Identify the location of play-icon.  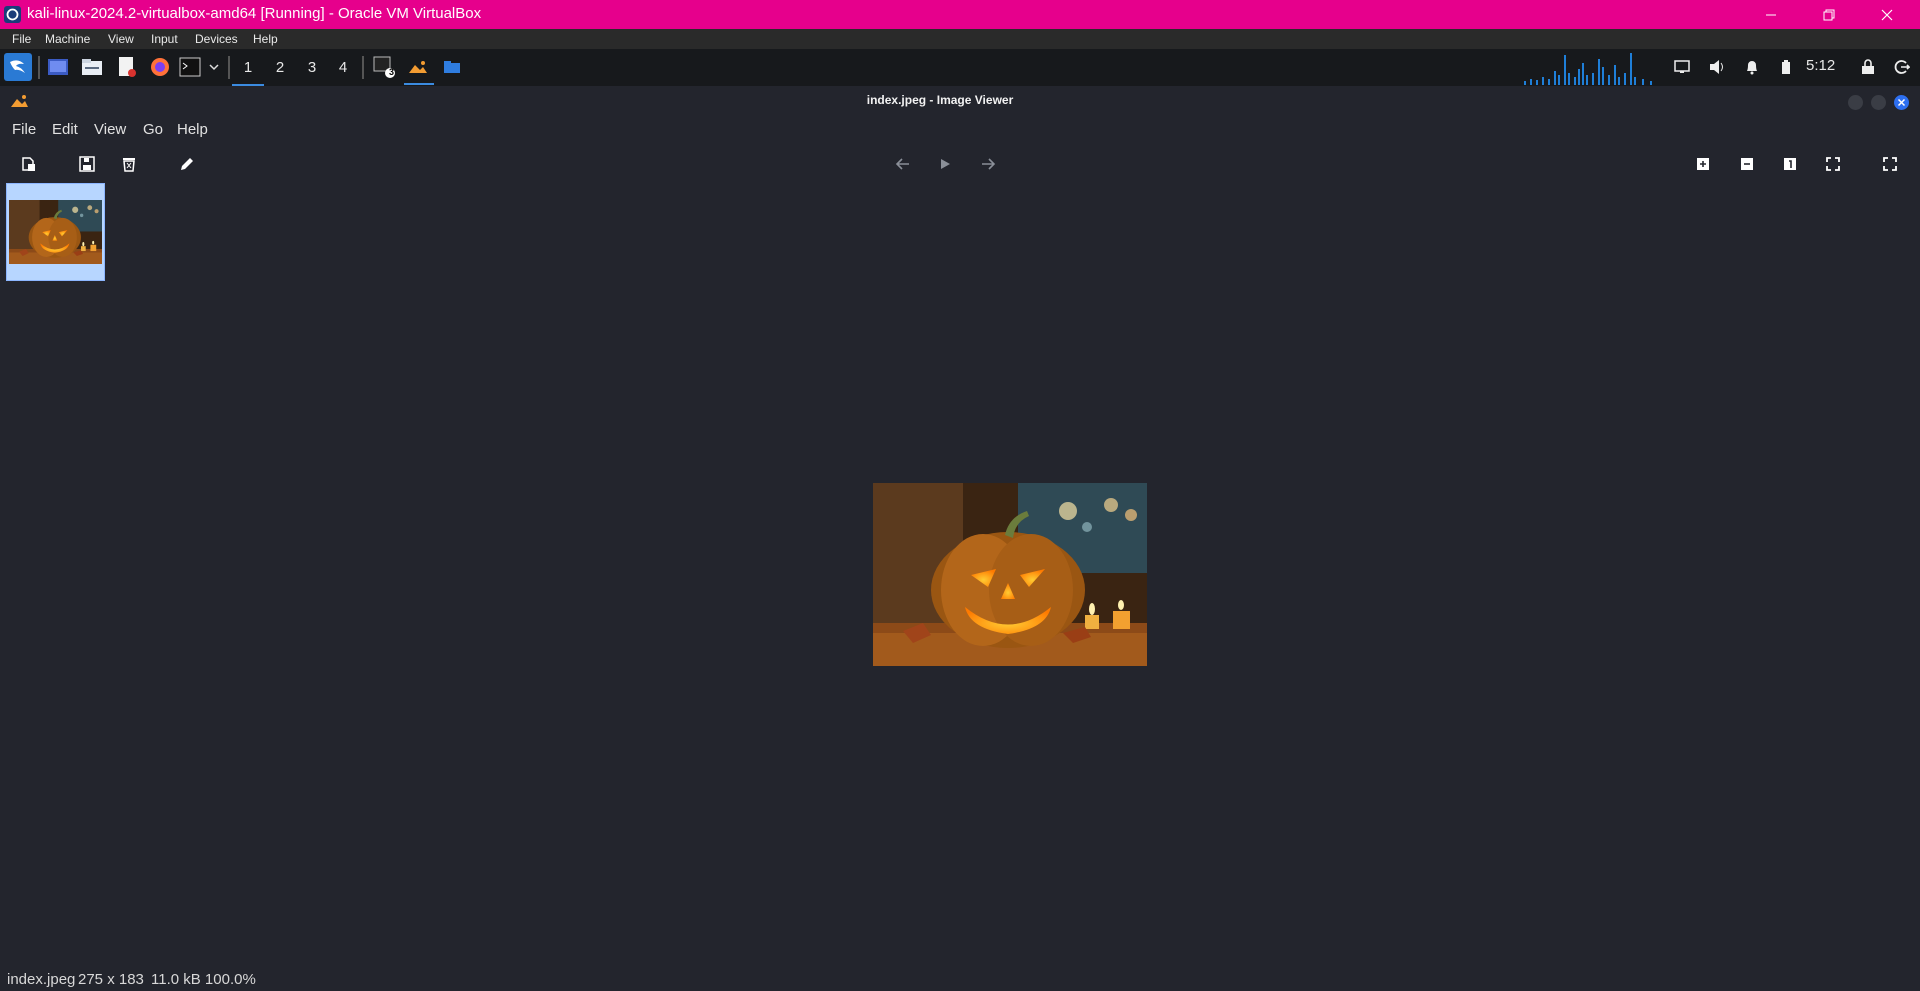
(945, 164).